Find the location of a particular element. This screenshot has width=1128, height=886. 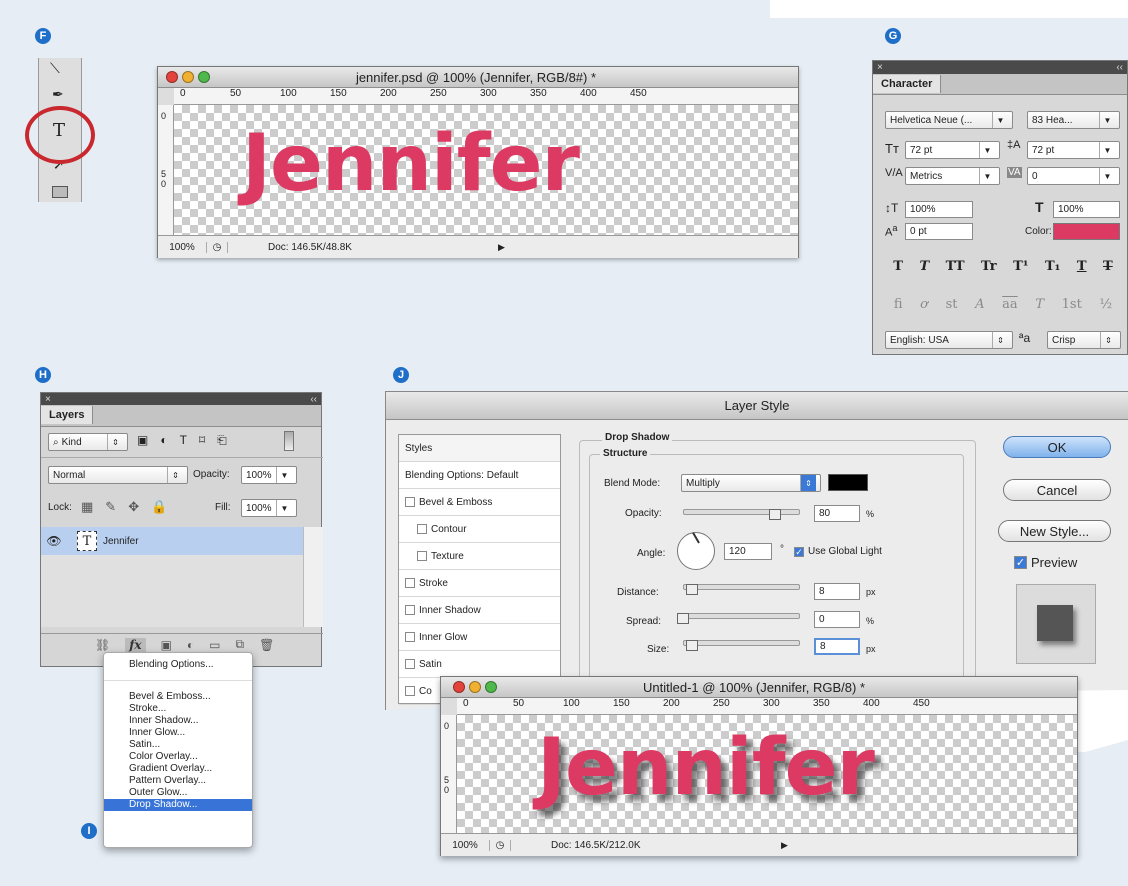

ok-button: OK is located at coordinates (1057, 447).